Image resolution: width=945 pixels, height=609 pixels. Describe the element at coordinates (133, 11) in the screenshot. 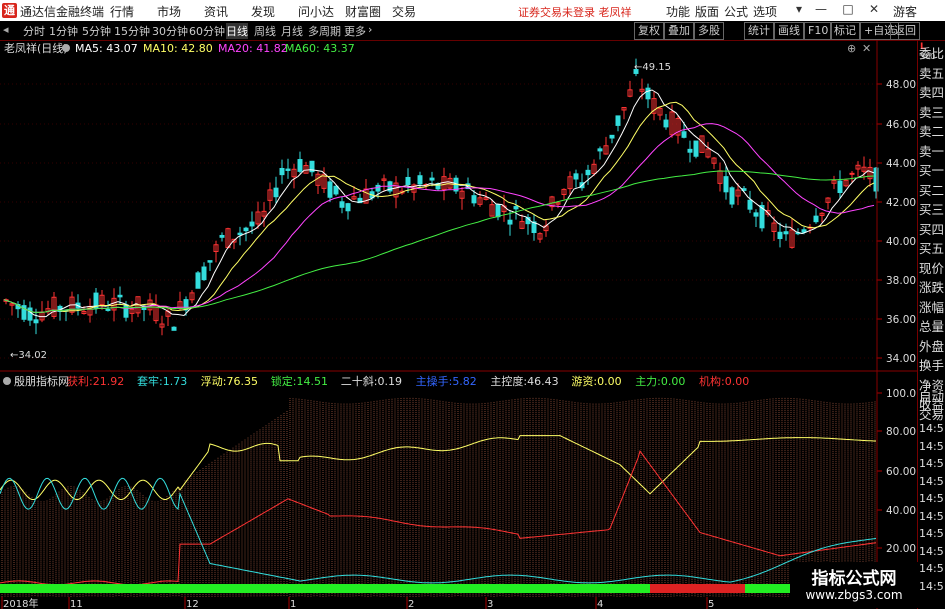

I see `menu-item-market: 行情` at that location.